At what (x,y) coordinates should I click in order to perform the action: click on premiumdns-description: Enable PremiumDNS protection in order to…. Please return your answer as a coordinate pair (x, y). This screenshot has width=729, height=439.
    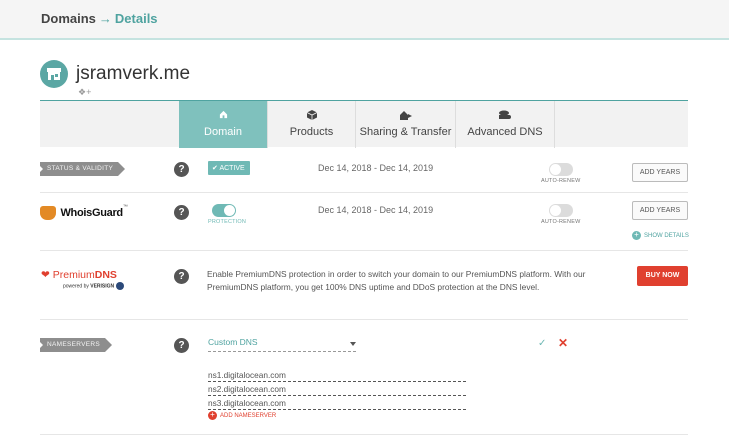
    Looking at the image, I should click on (396, 281).